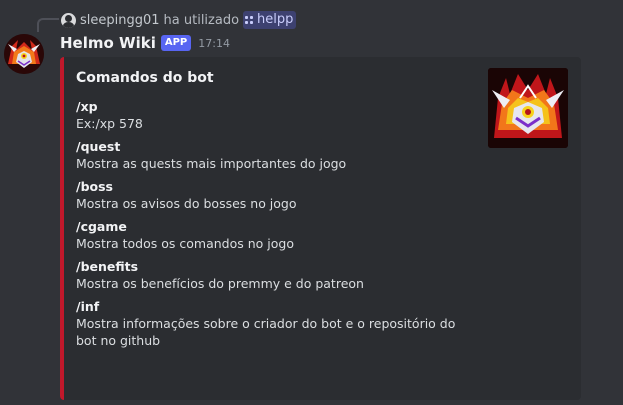 Image resolution: width=623 pixels, height=405 pixels. I want to click on field-name: /quest, so click(98, 146).